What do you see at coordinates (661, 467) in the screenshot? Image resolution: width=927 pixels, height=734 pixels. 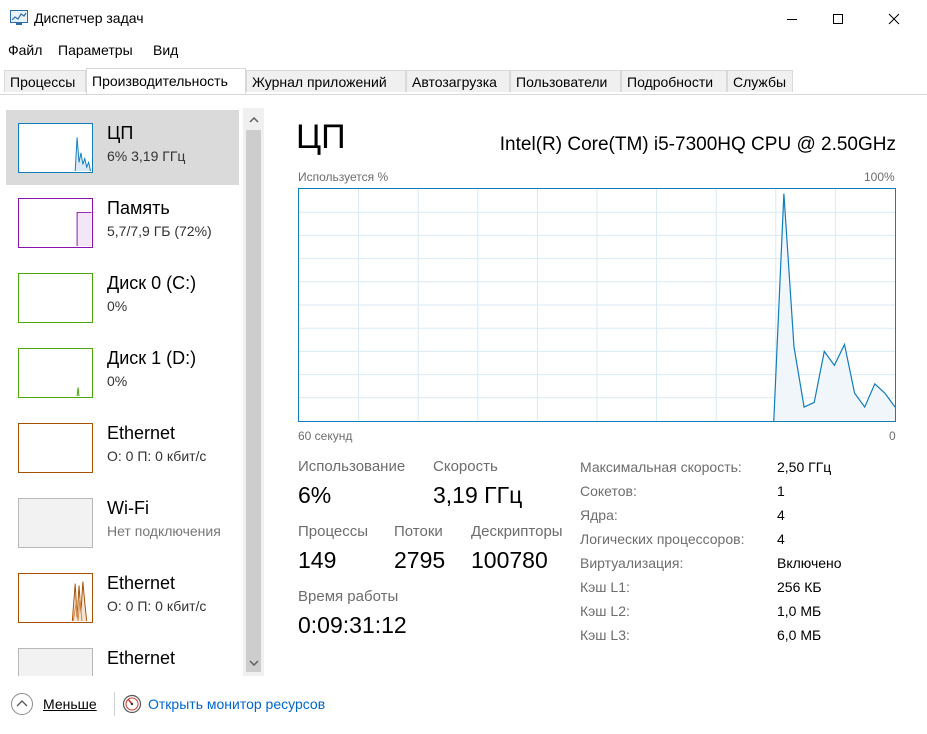 I see `detail-key: Максимальная скорость:` at bounding box center [661, 467].